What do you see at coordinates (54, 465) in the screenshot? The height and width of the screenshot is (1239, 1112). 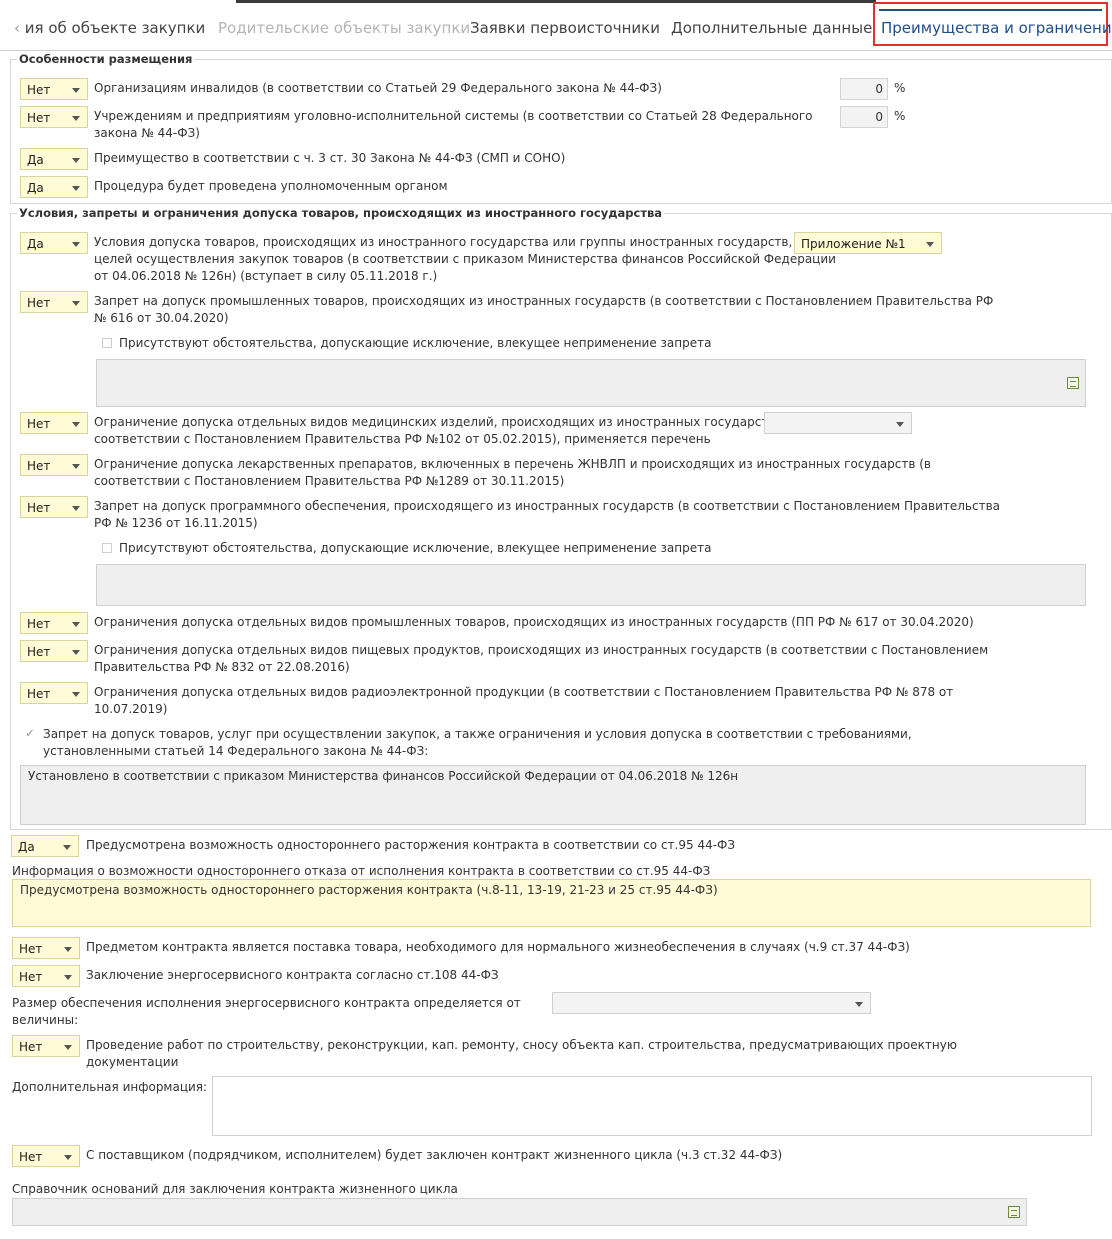 I see `medicines-select: Нет` at bounding box center [54, 465].